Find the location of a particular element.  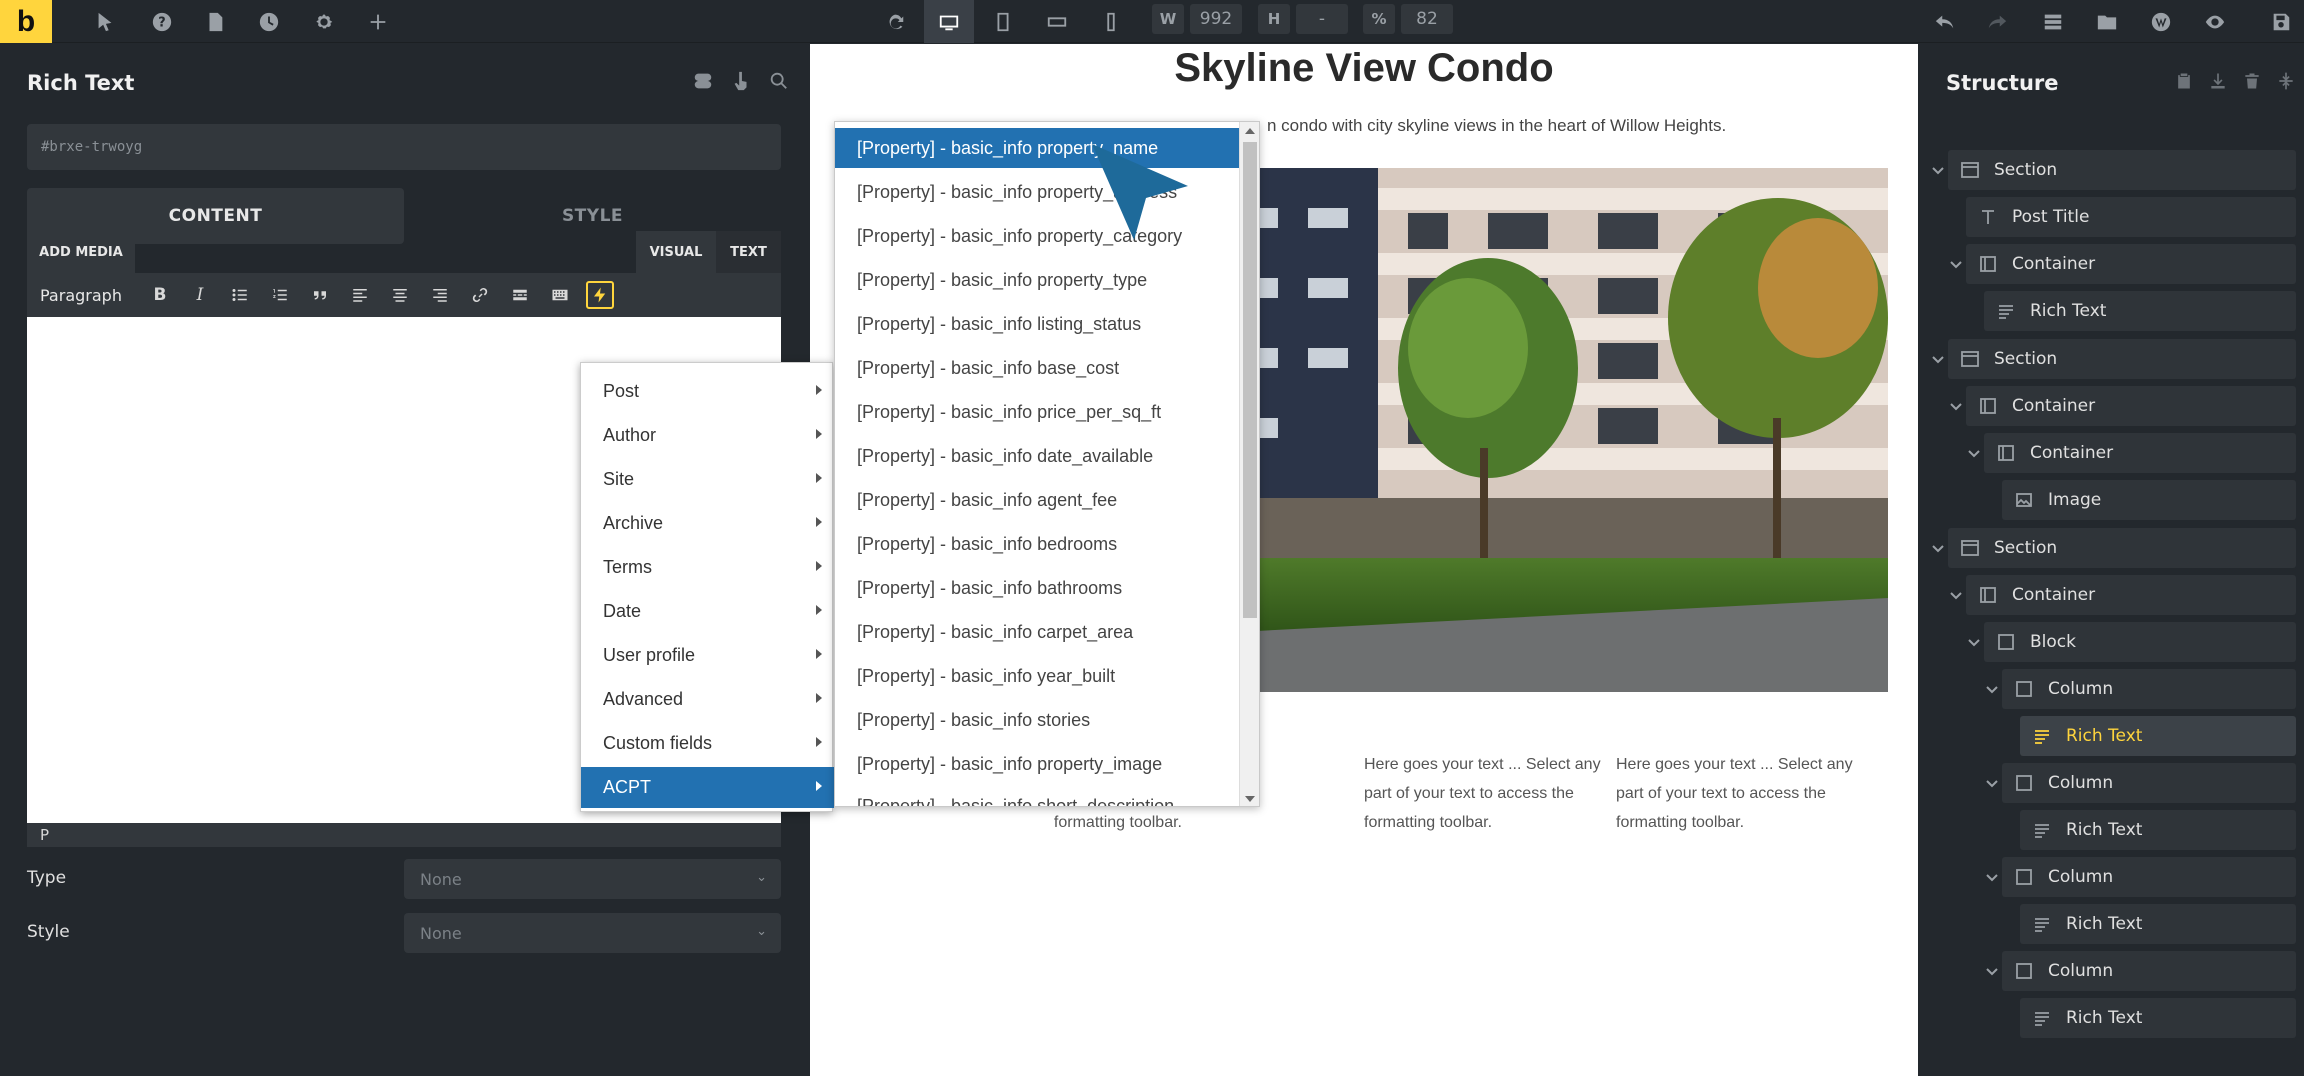

hover-state-icon is located at coordinates (741, 83).